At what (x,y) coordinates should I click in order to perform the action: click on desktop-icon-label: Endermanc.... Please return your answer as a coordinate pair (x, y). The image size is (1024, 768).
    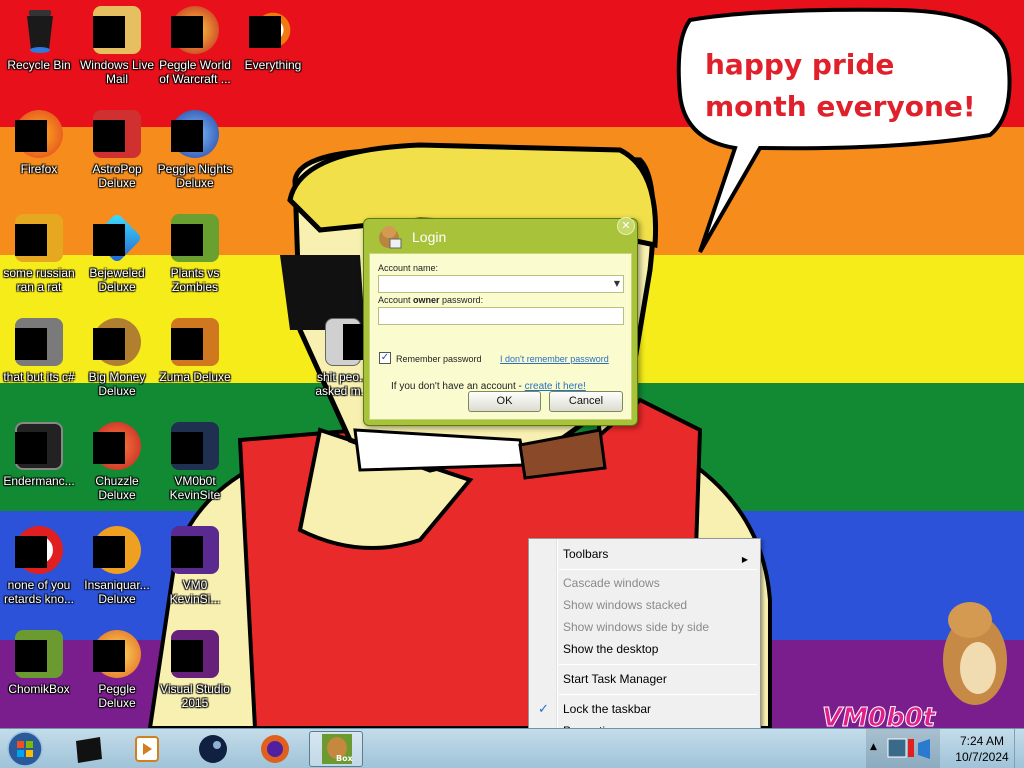
    Looking at the image, I should click on (39, 481).